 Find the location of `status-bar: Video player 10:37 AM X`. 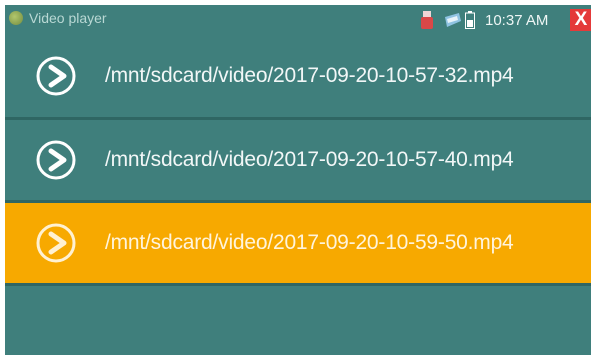

status-bar: Video player 10:37 AM X is located at coordinates (298, 20).